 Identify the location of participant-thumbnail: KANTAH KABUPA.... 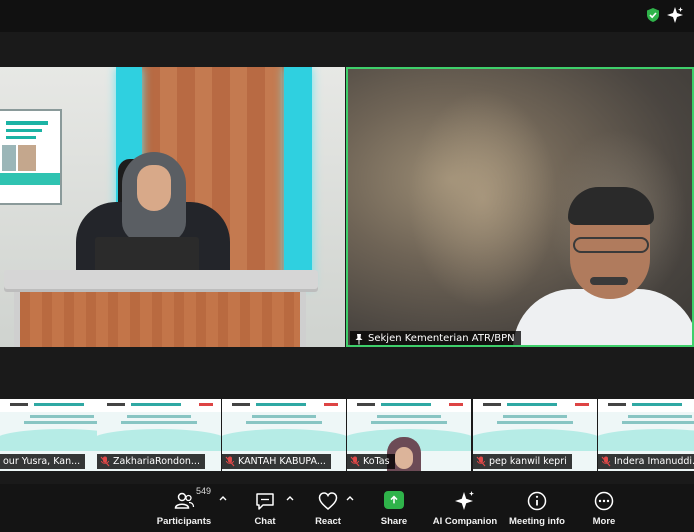
(284, 435).